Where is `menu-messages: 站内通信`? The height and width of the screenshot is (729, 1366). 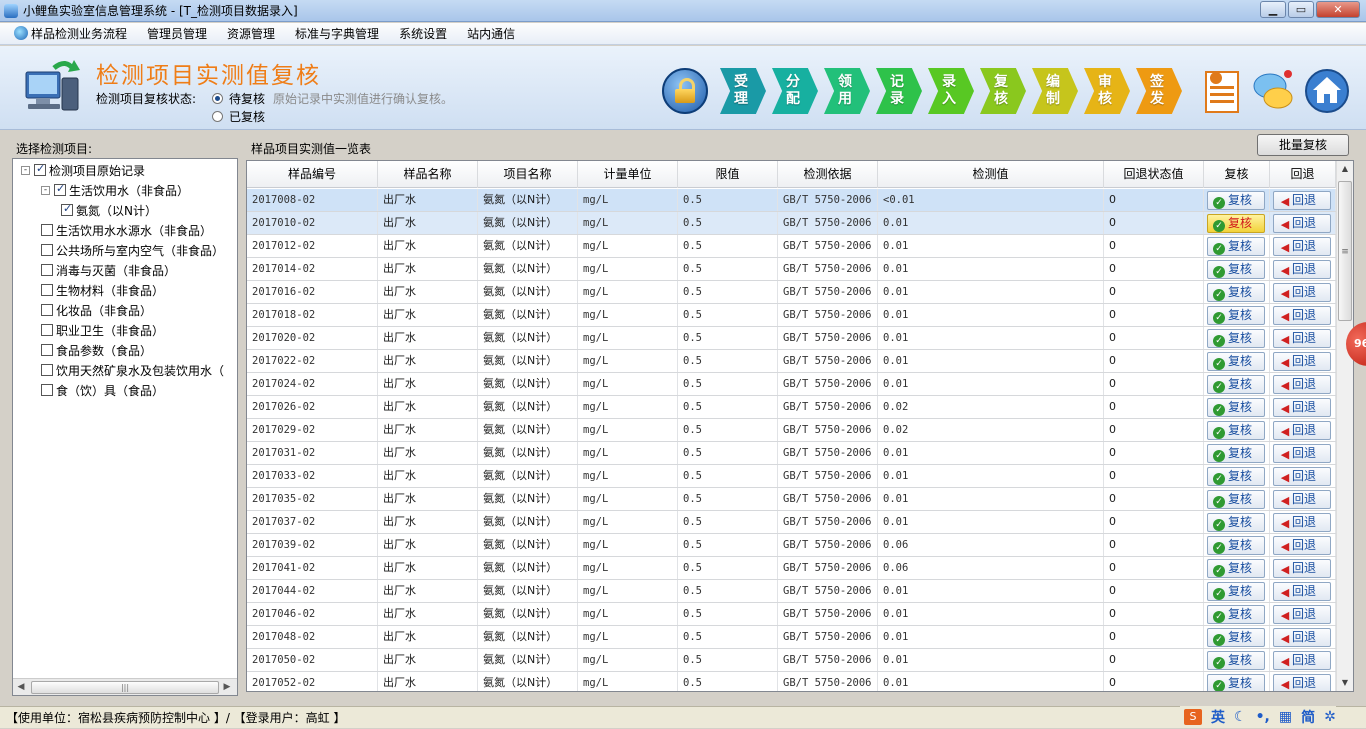
menu-messages: 站内通信 is located at coordinates (491, 34).